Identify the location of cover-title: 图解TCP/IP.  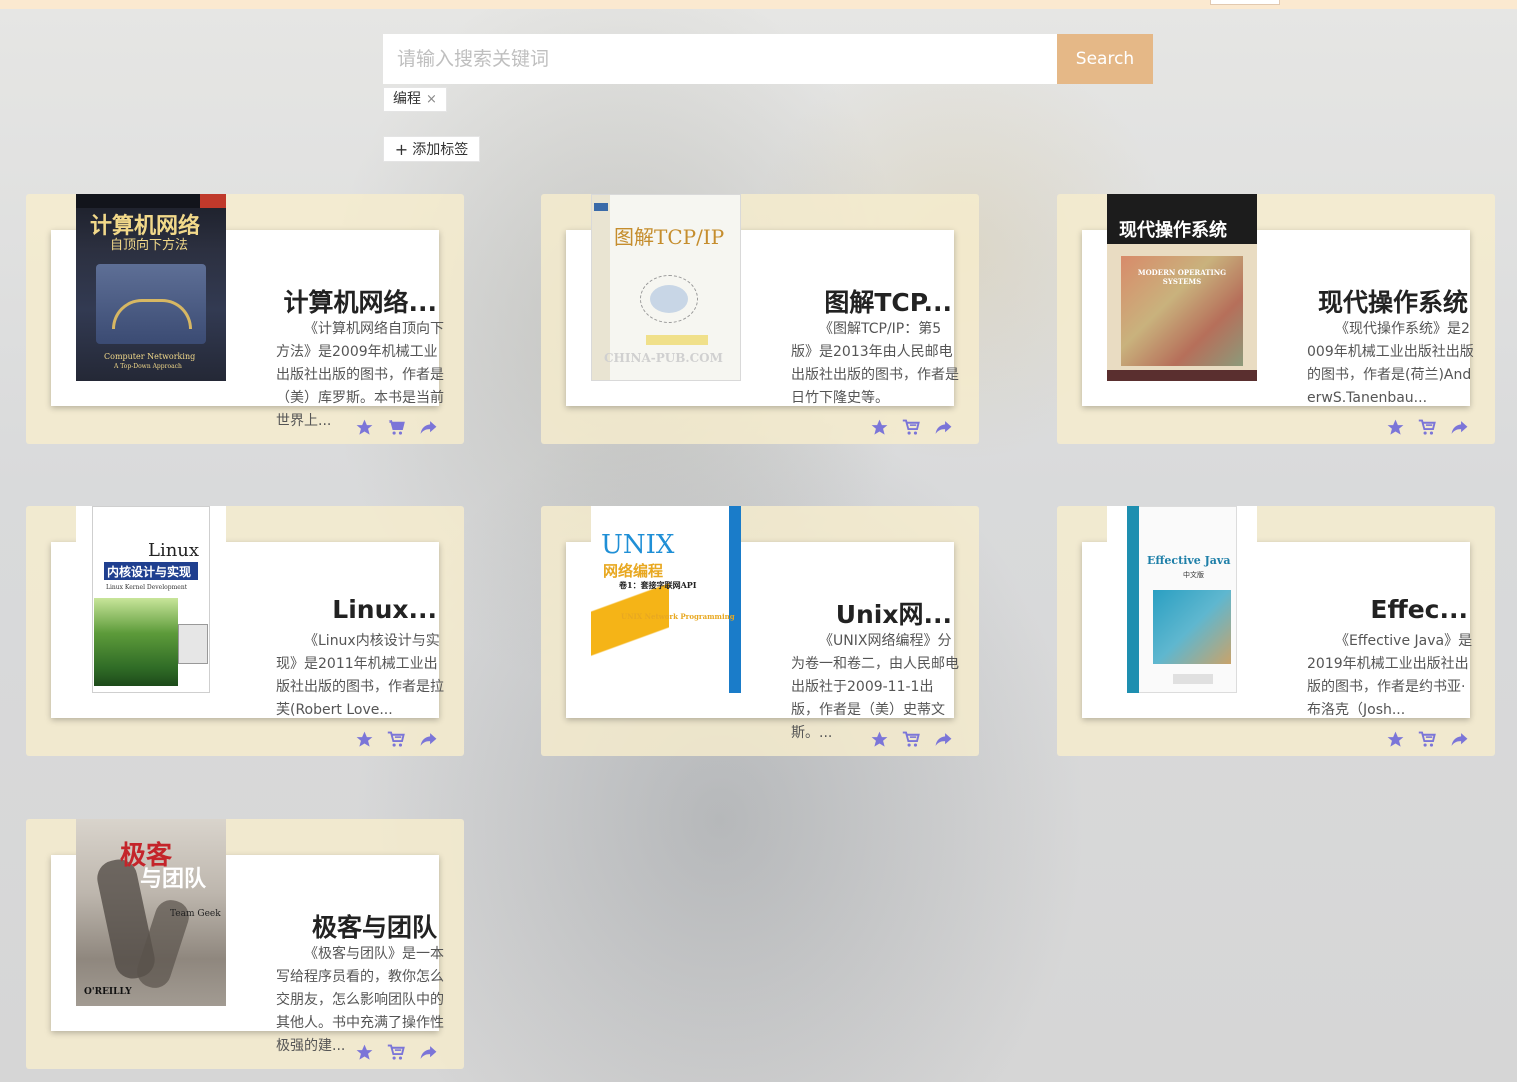
(669, 237).